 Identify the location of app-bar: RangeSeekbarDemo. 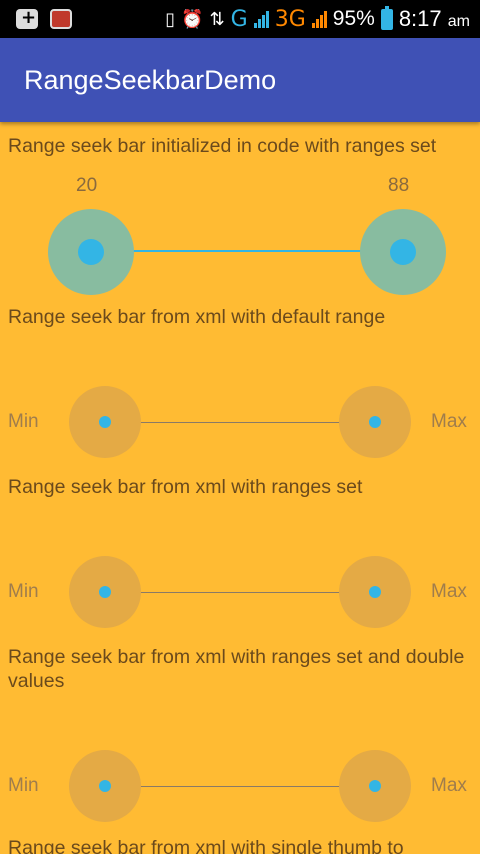
(240, 80).